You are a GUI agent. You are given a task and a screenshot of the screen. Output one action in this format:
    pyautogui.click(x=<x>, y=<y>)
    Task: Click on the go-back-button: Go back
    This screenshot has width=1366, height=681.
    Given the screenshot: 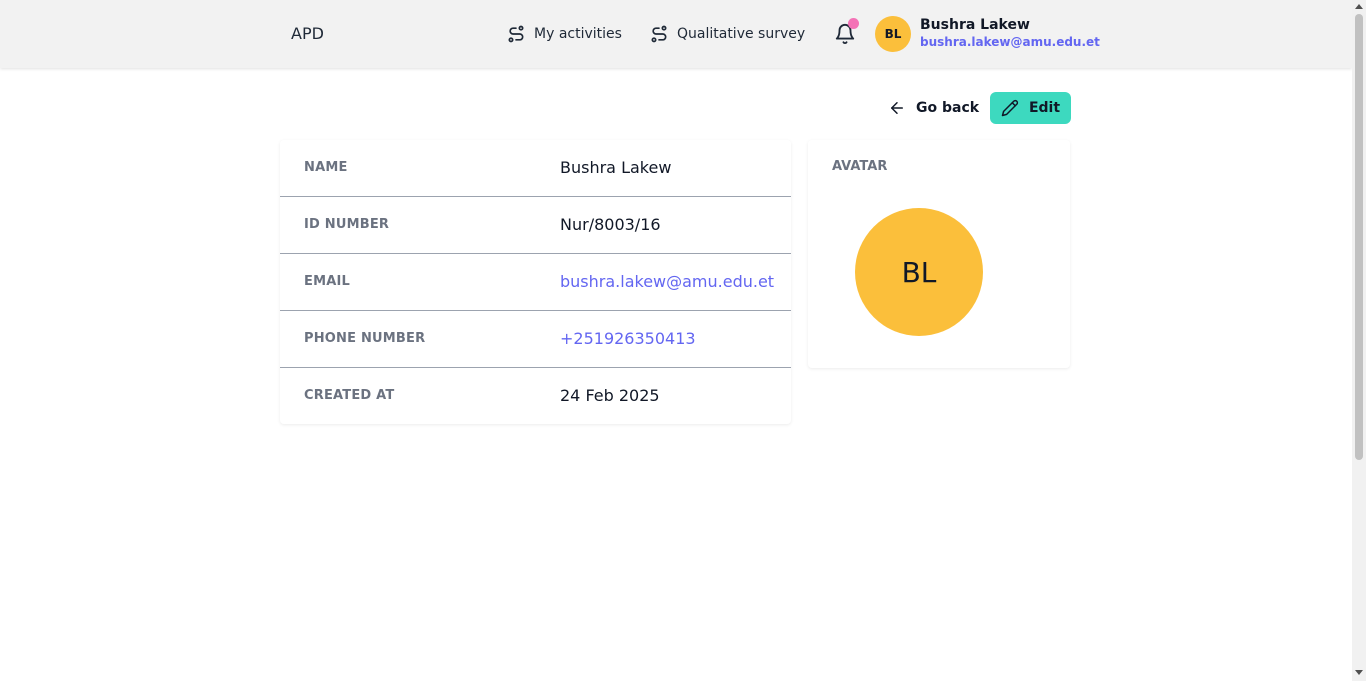 What is the action you would take?
    pyautogui.click(x=933, y=108)
    